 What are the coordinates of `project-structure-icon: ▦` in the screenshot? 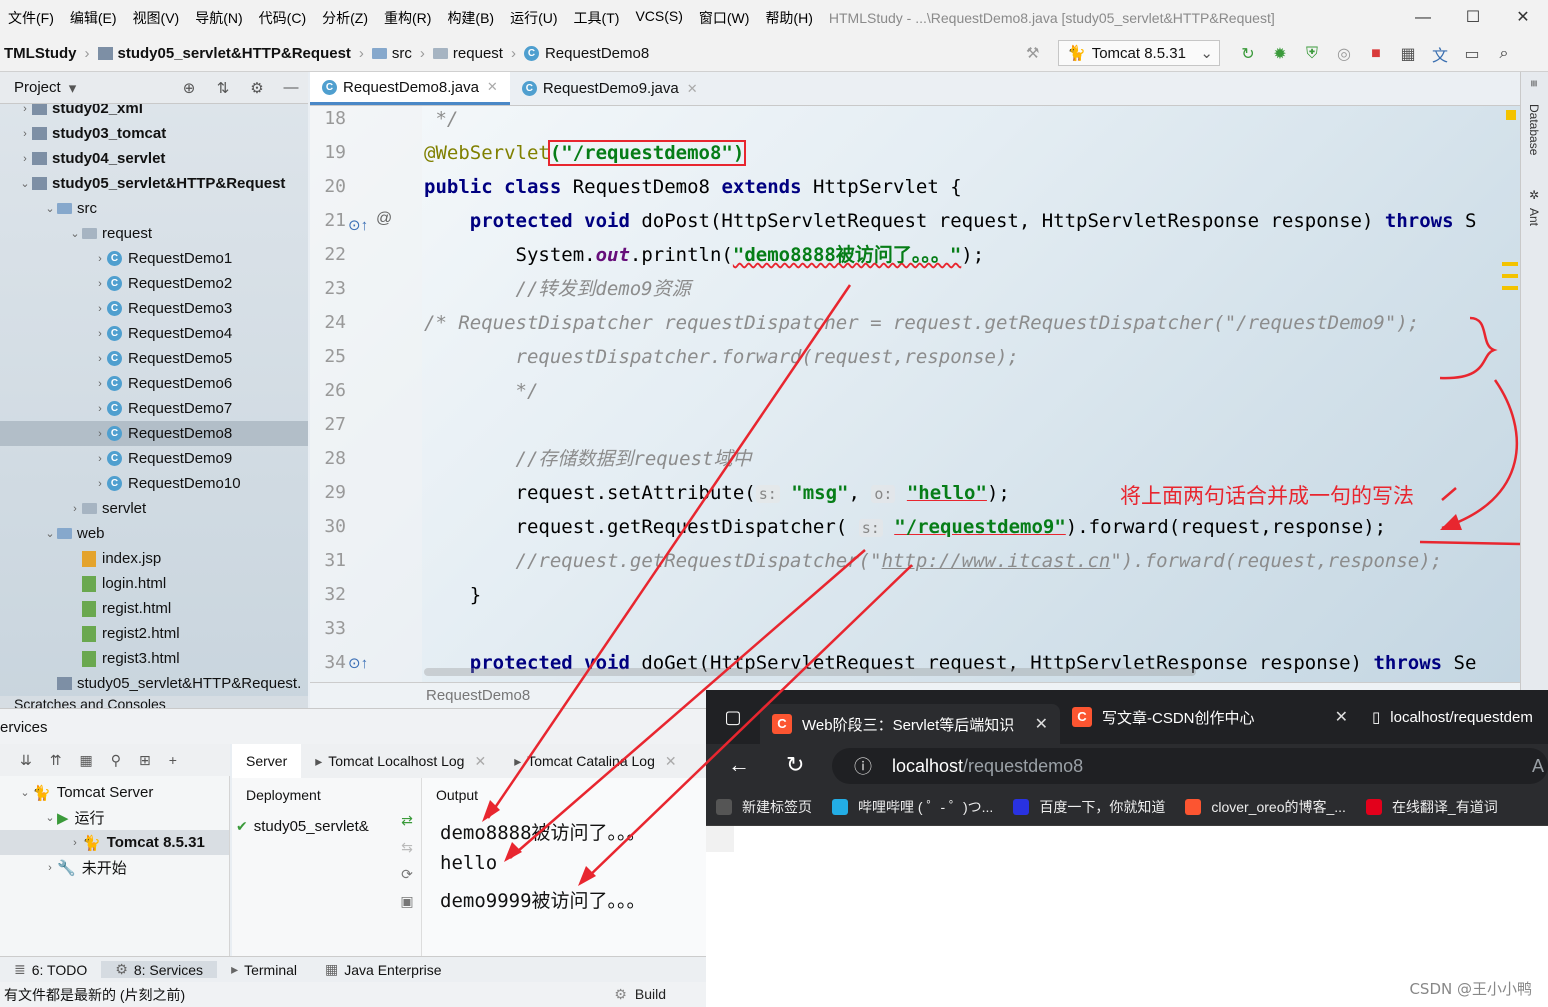 It's located at (1408, 54).